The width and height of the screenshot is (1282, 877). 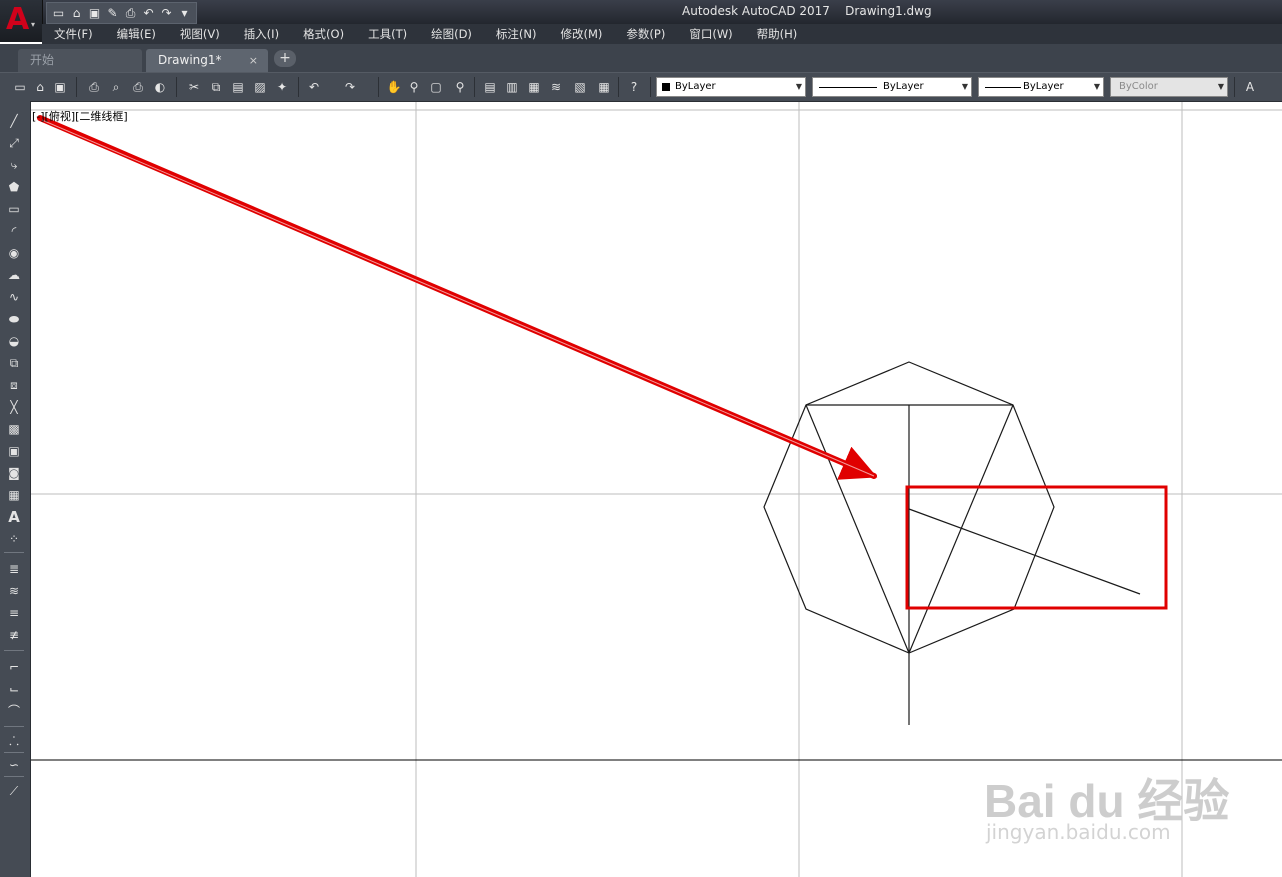 What do you see at coordinates (14, 613) in the screenshot?
I see `layer-state-icon: ≡` at bounding box center [14, 613].